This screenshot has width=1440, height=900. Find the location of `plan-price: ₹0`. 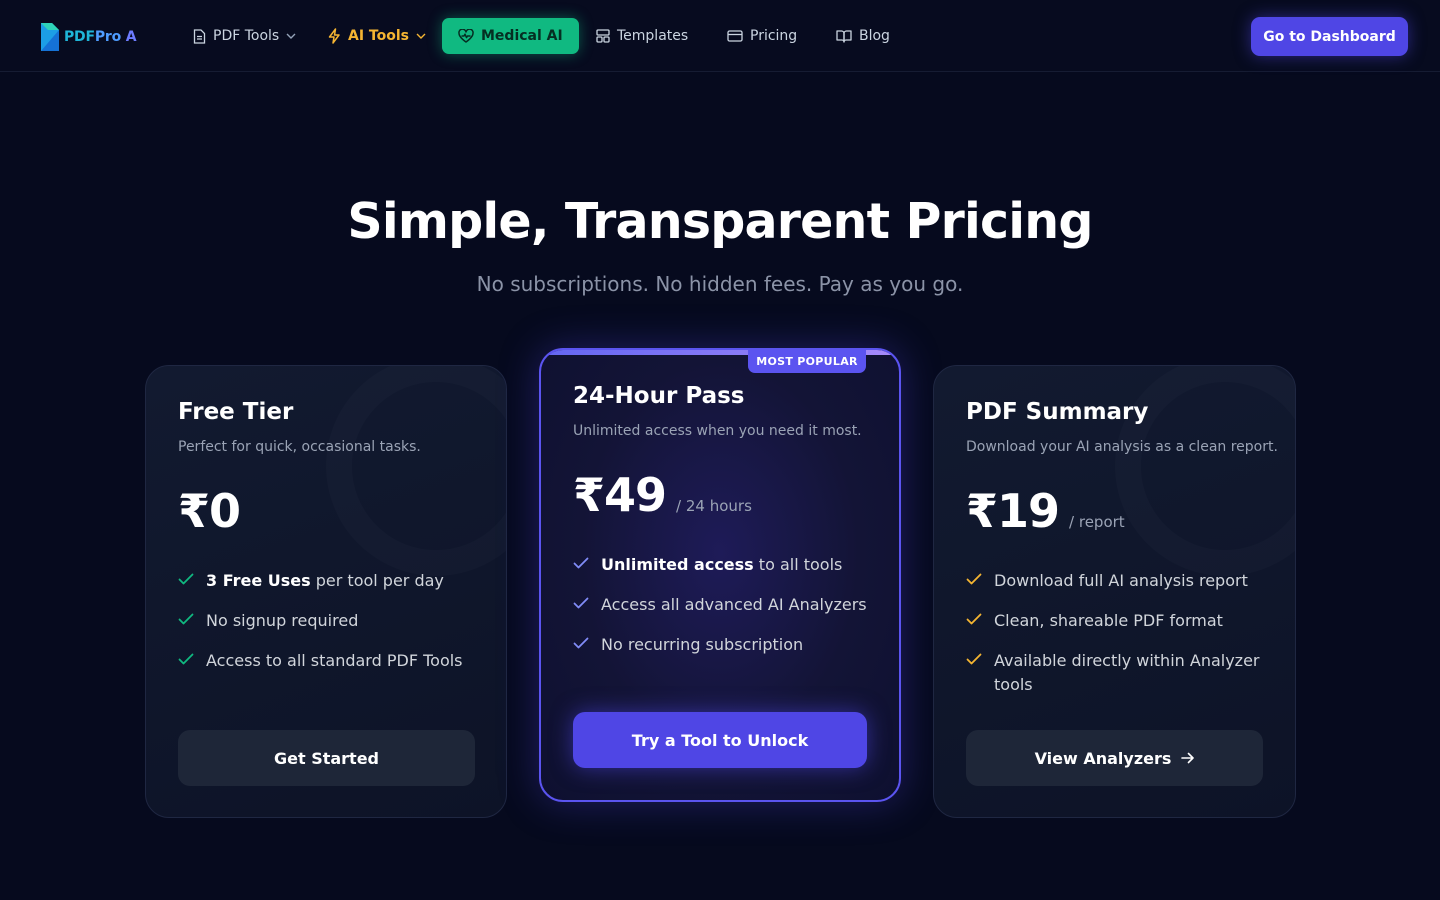

plan-price: ₹0 is located at coordinates (209, 511).